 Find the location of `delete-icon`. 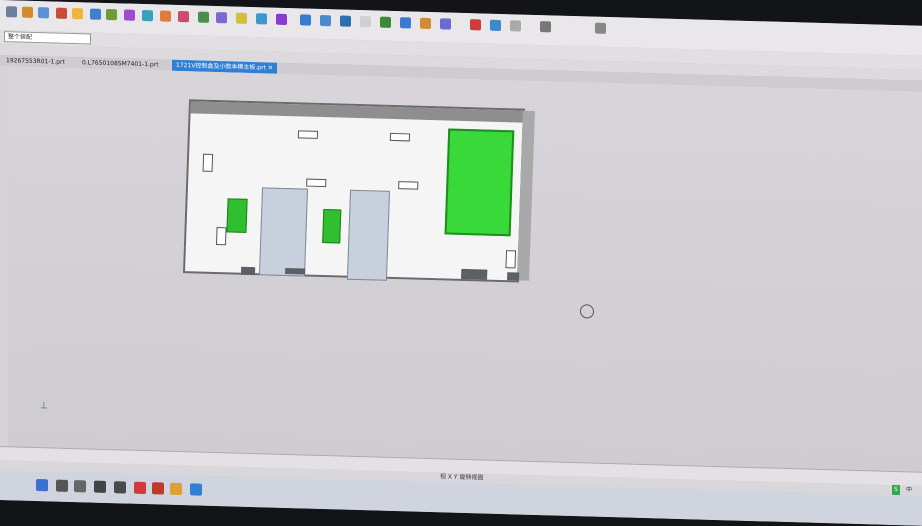

delete-icon is located at coordinates (61, 13).